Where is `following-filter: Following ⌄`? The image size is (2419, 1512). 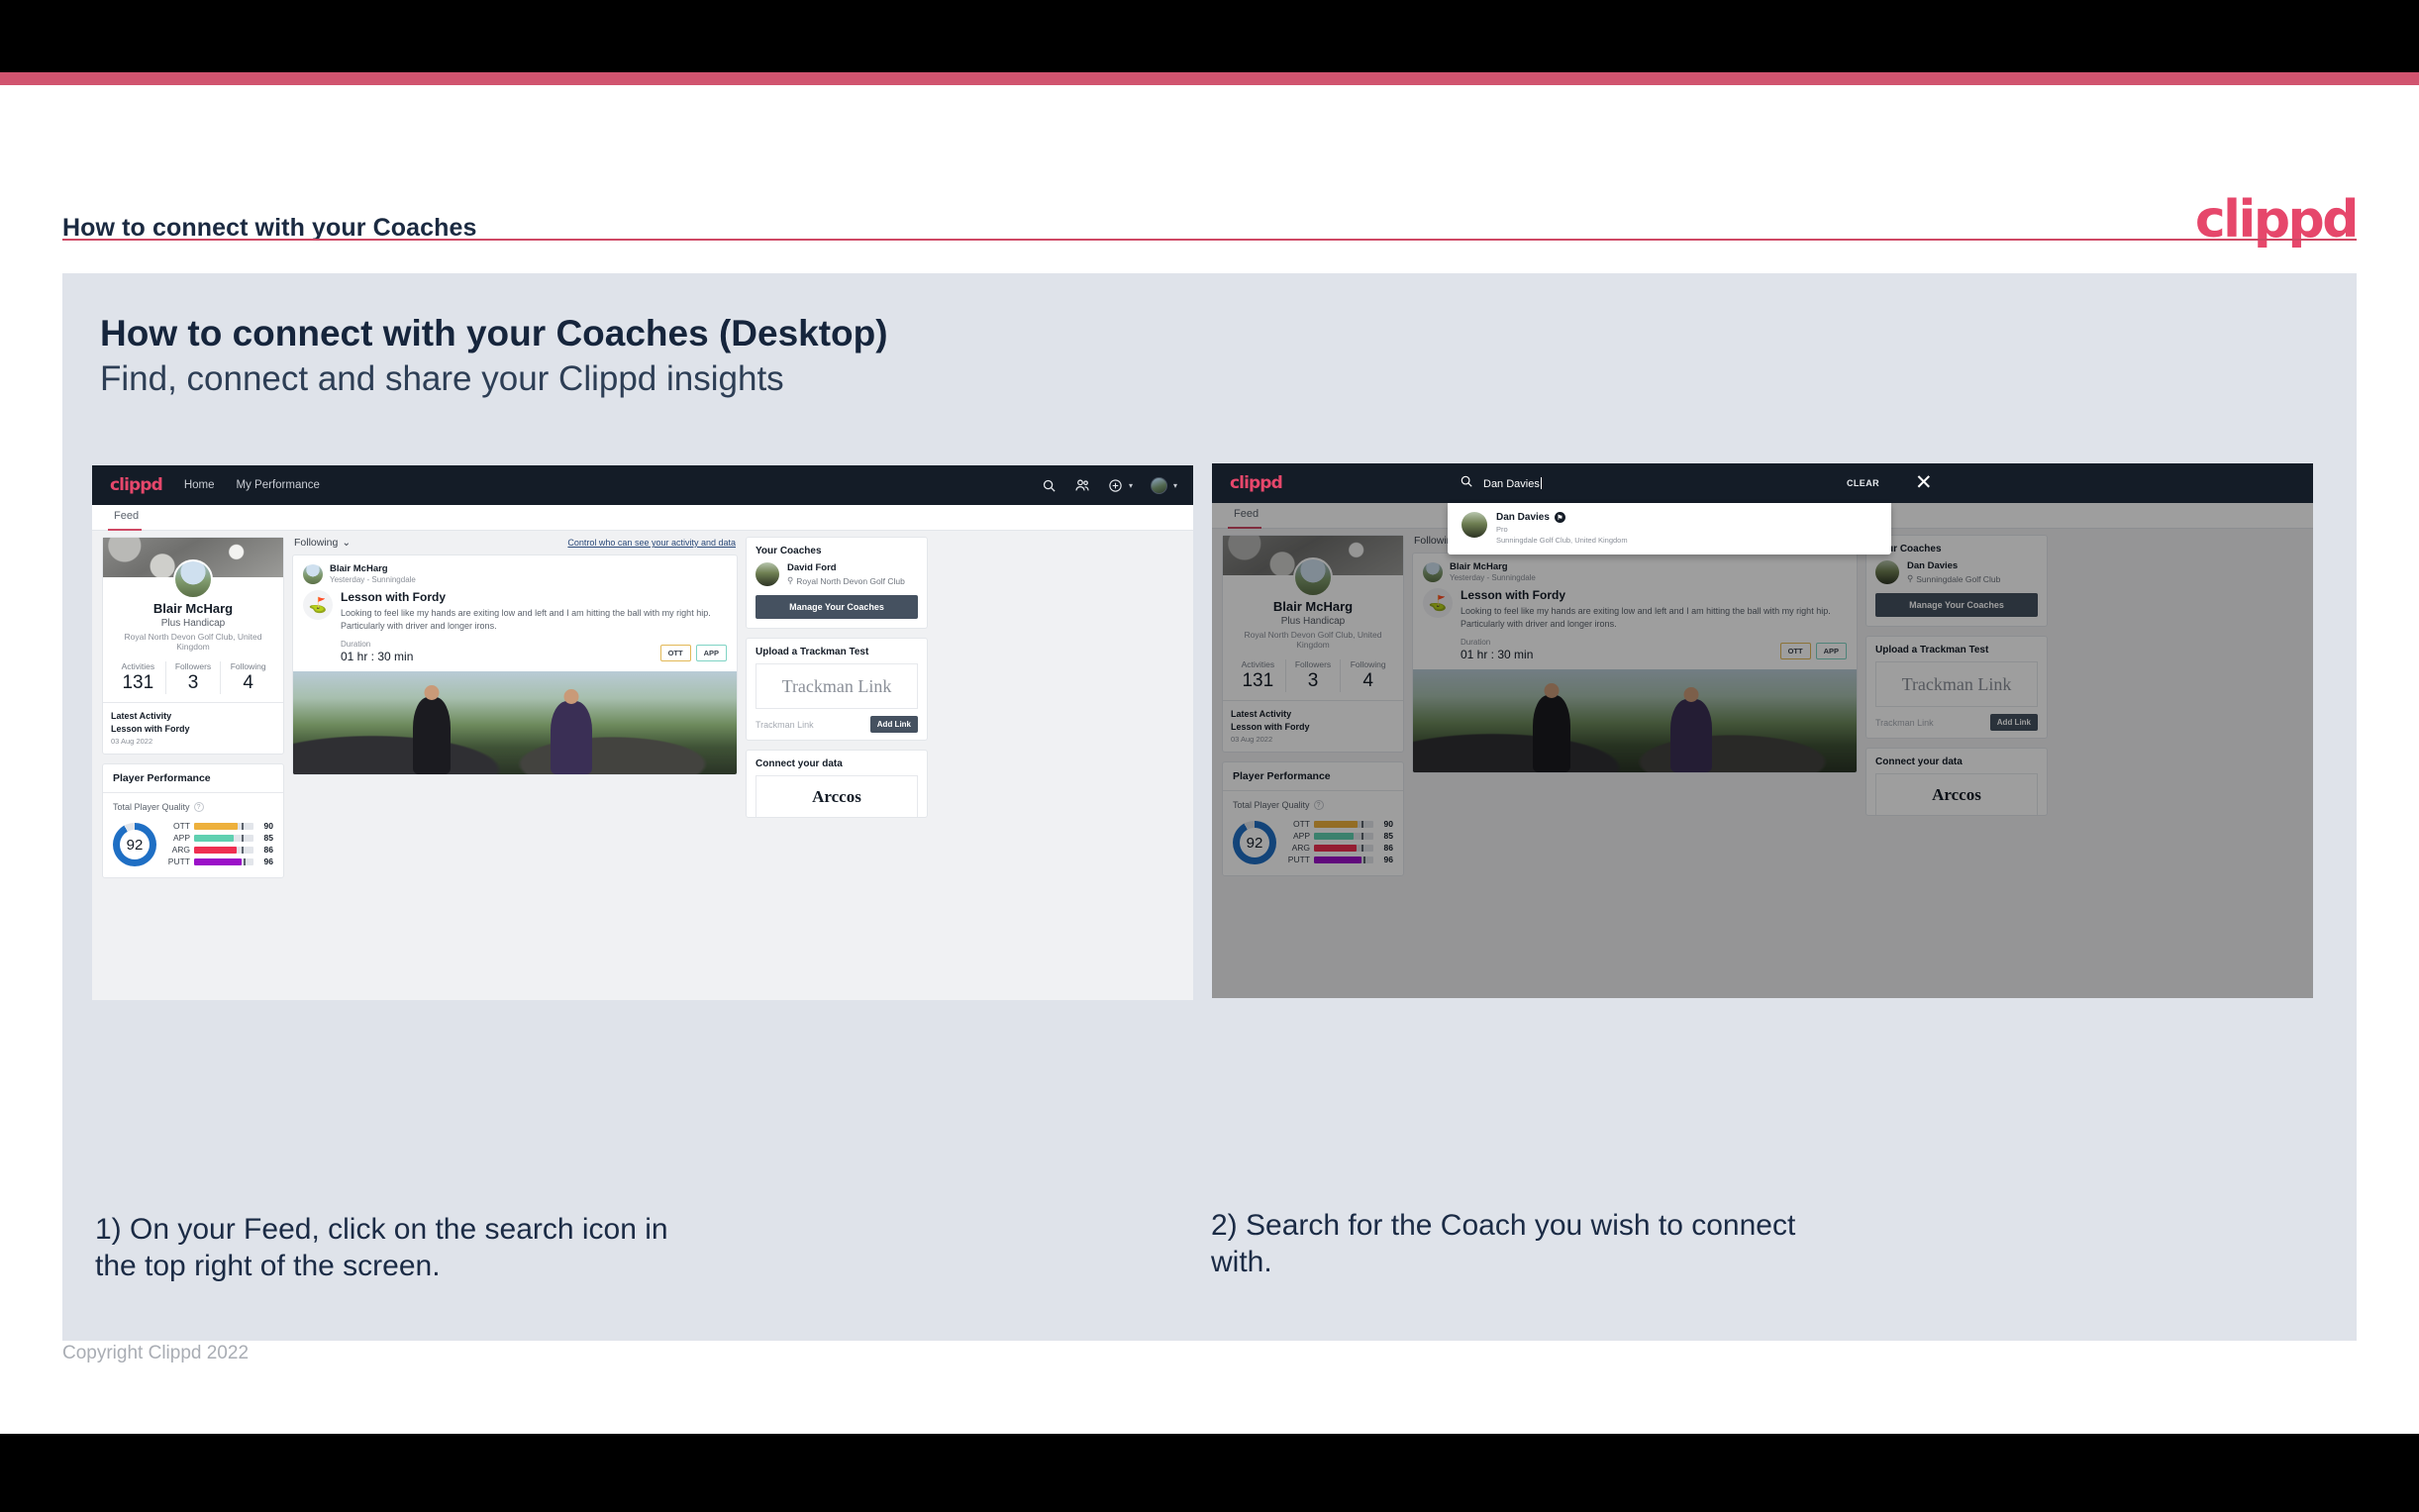 following-filter: Following ⌄ is located at coordinates (322, 543).